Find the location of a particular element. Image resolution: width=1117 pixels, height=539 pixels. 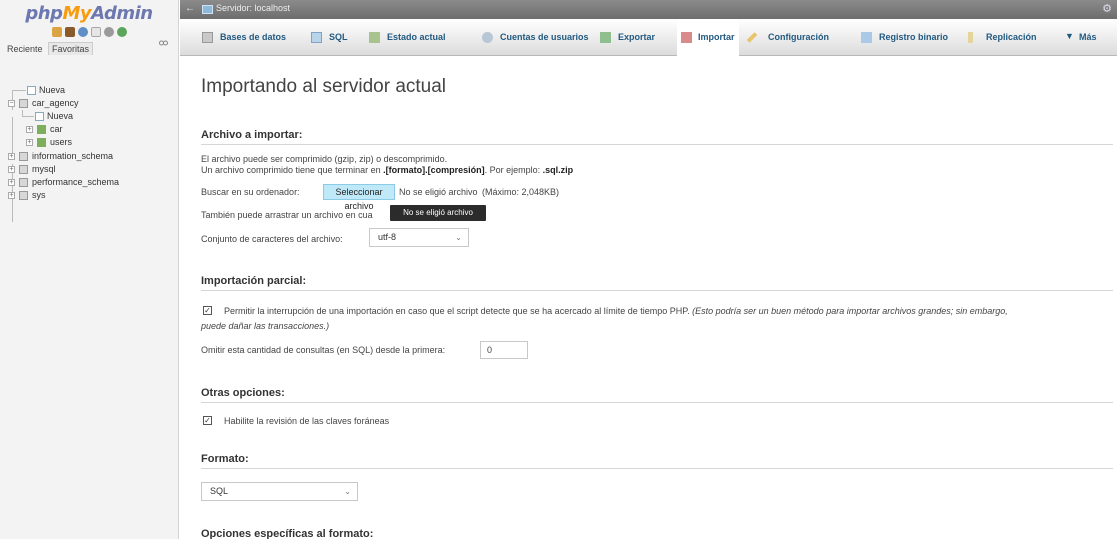

tab-settings: Configuración is located at coordinates (796, 37).